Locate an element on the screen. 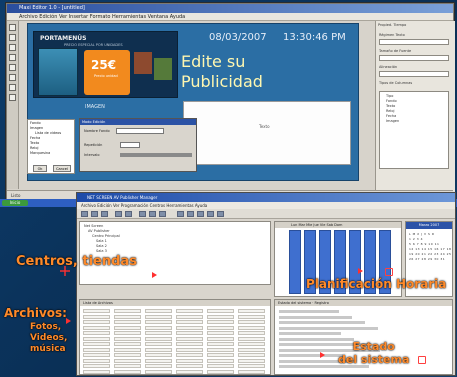 This screenshot has width=457, height=377. text-frame is located at coordinates (267, 133).